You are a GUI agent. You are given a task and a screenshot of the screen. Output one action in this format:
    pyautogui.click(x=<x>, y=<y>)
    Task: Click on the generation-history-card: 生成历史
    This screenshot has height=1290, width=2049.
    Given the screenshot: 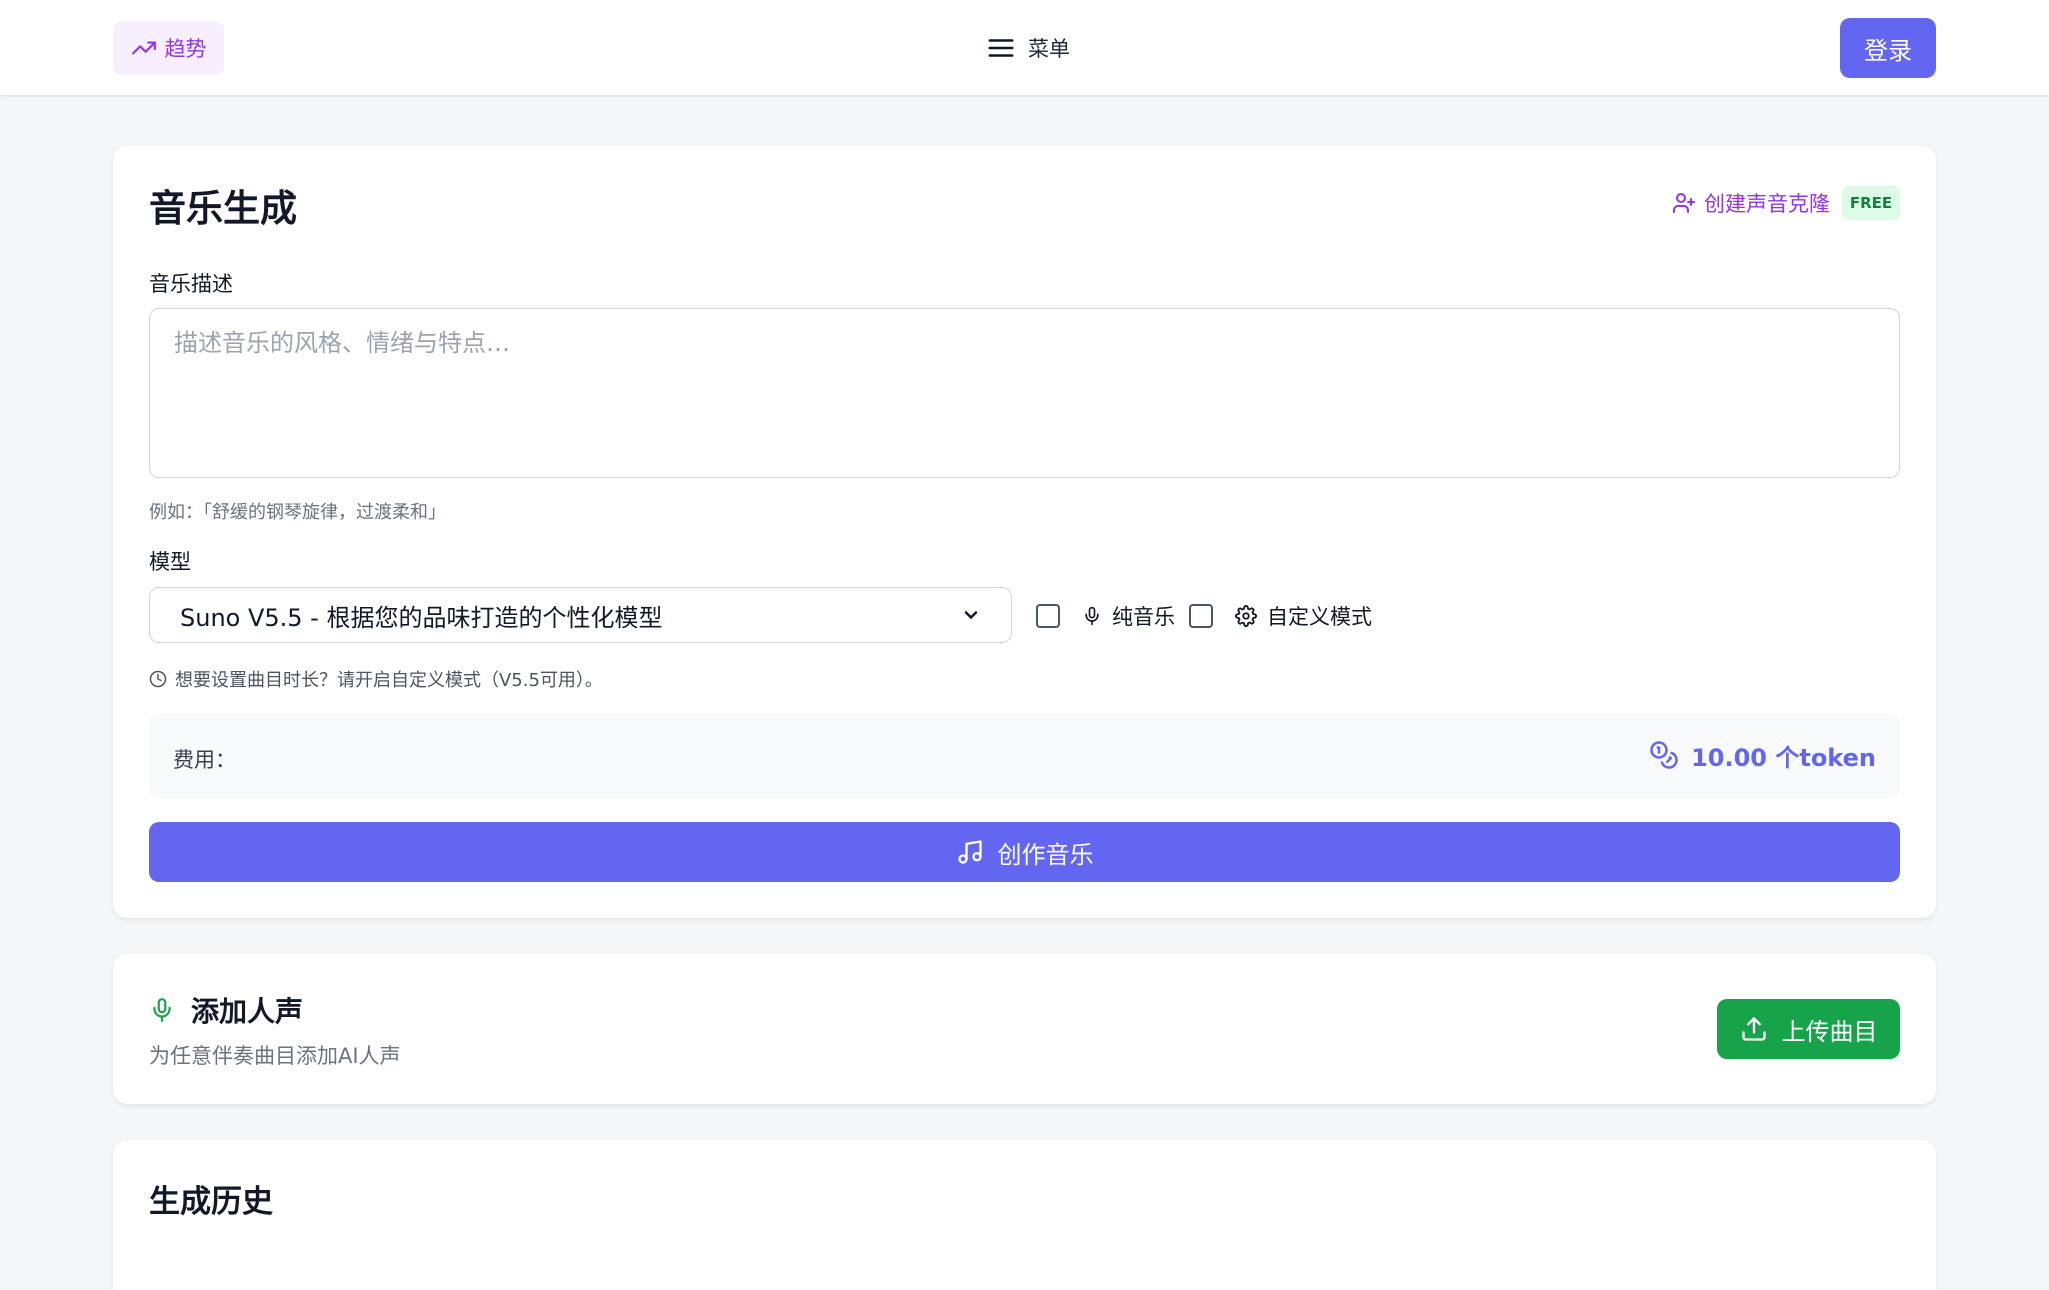 What is the action you would take?
    pyautogui.click(x=1024, y=1215)
    